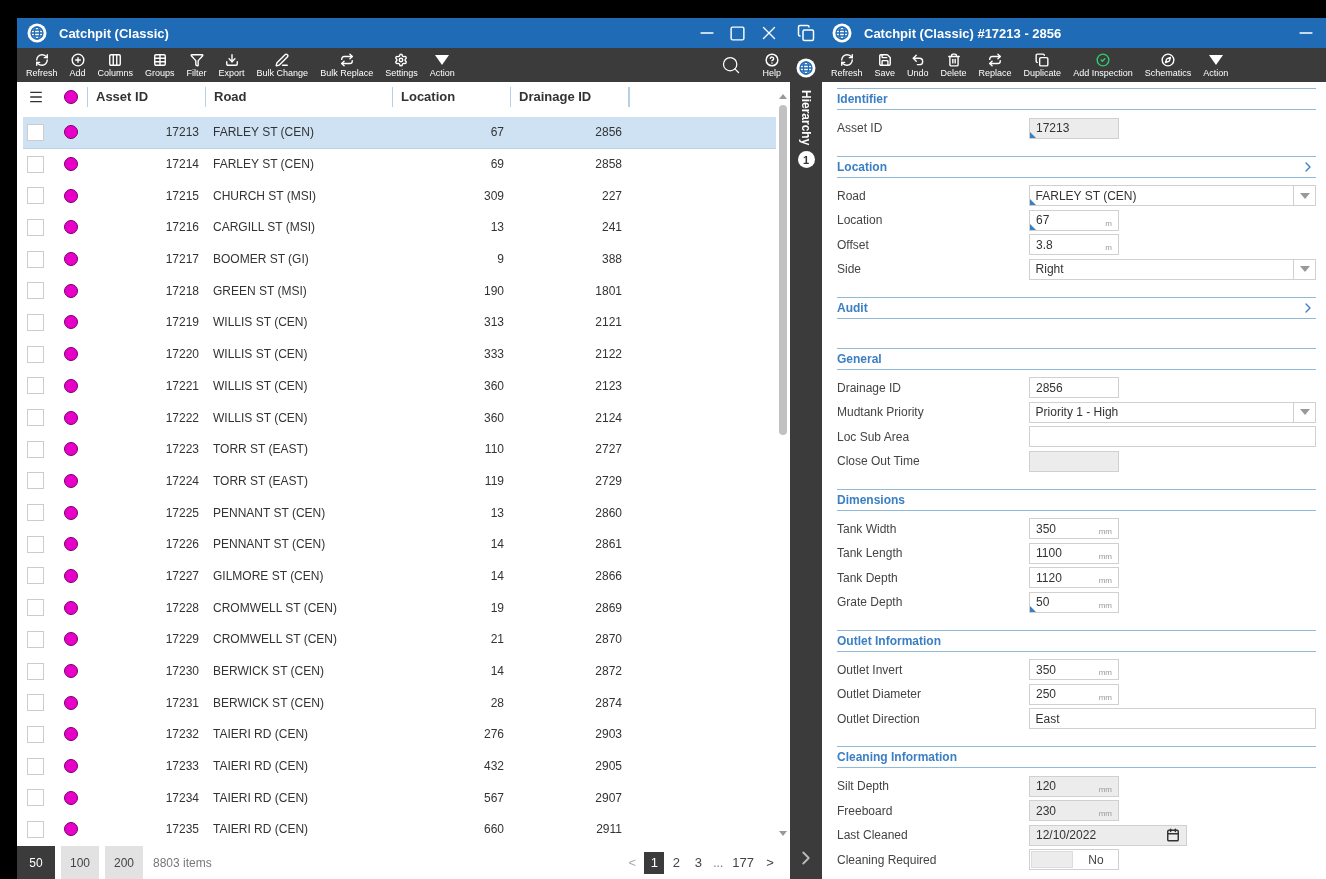  What do you see at coordinates (1074, 245) in the screenshot?
I see `input-field: 3.8 m` at bounding box center [1074, 245].